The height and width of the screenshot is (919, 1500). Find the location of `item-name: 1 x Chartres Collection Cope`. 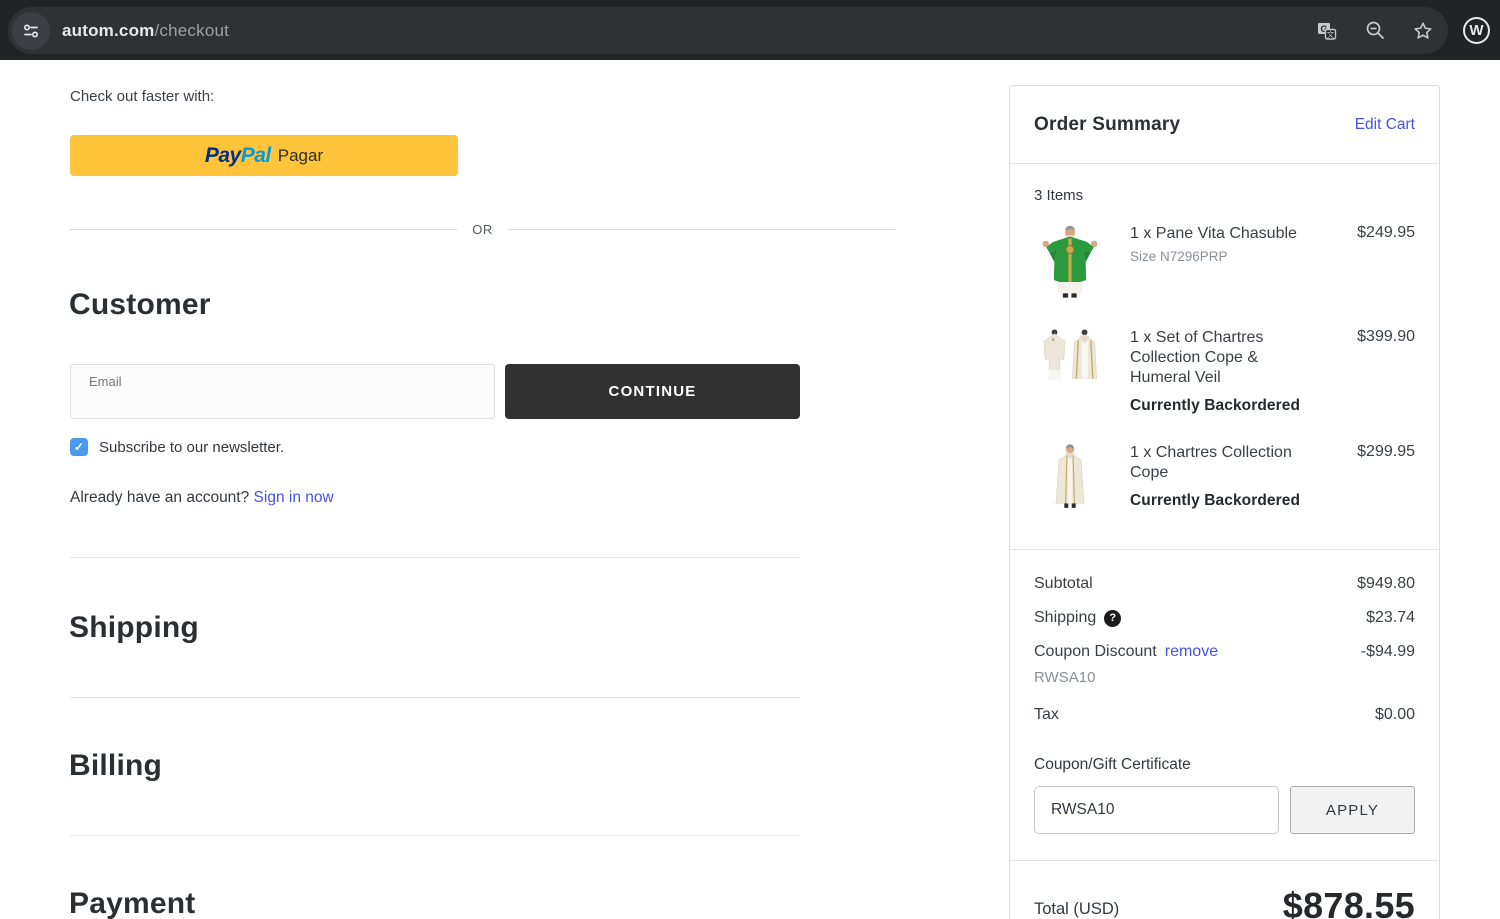

item-name: 1 x Chartres Collection Cope is located at coordinates (1211, 462).